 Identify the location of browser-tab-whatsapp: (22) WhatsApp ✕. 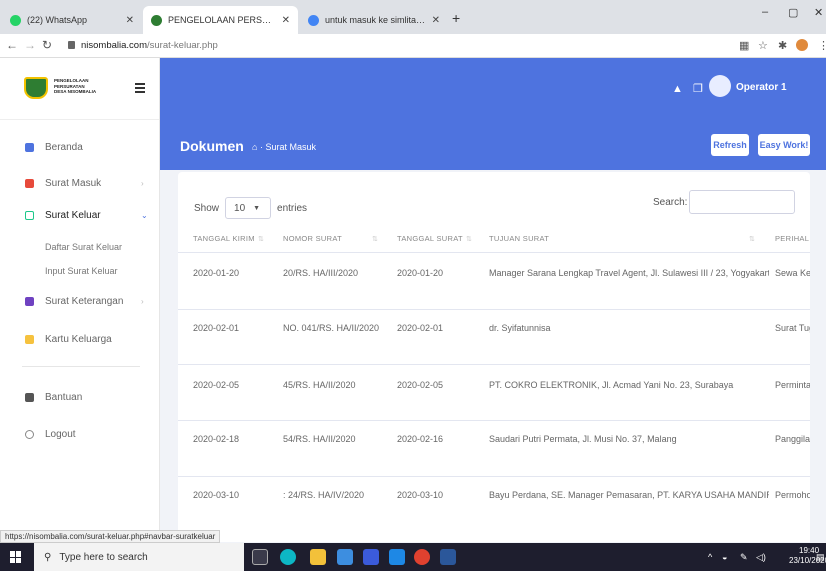
(72, 20).